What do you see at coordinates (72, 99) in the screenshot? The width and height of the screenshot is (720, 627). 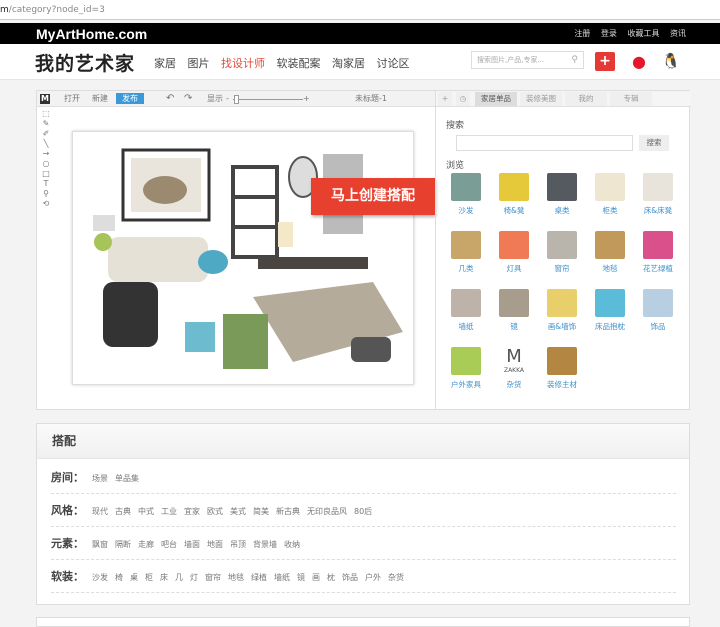 I see `open-button: 打开` at bounding box center [72, 99].